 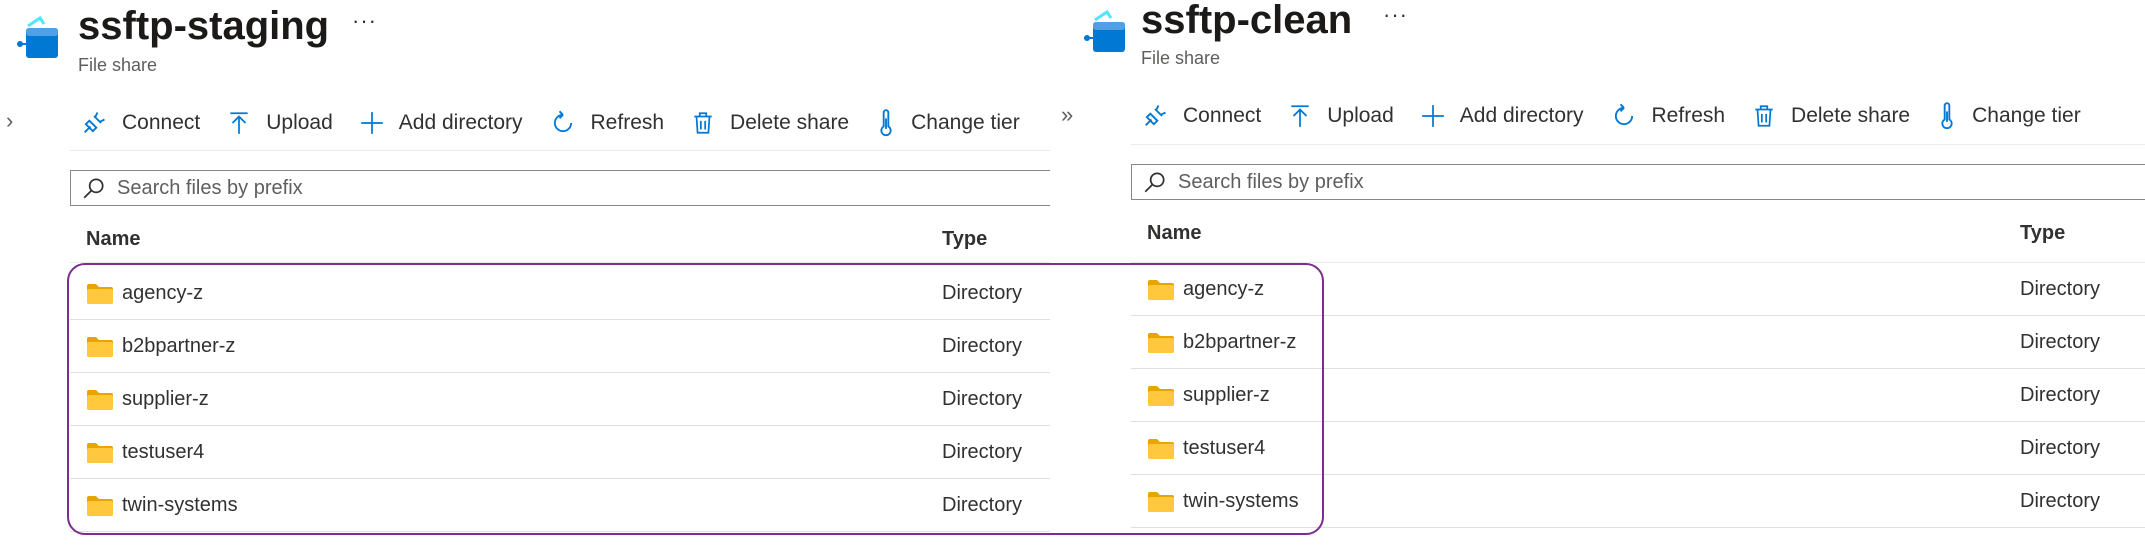 What do you see at coordinates (1067, 115) in the screenshot?
I see `expand-toggle: »` at bounding box center [1067, 115].